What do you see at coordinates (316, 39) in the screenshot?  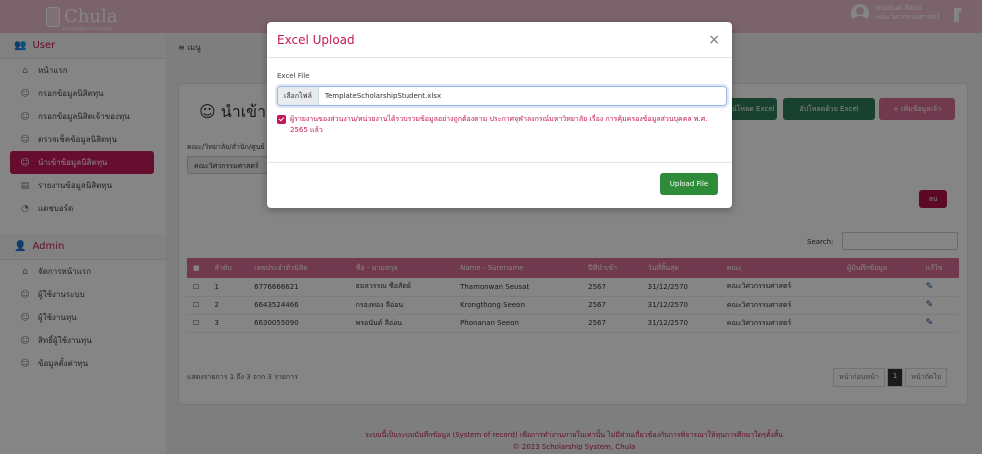 I see `modal-title: Excel Upload` at bounding box center [316, 39].